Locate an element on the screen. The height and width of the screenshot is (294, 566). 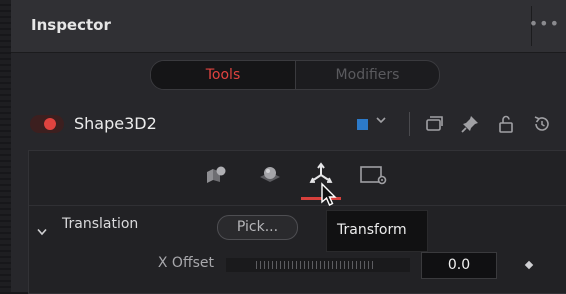
color-dropdown-icon is located at coordinates (381, 121).